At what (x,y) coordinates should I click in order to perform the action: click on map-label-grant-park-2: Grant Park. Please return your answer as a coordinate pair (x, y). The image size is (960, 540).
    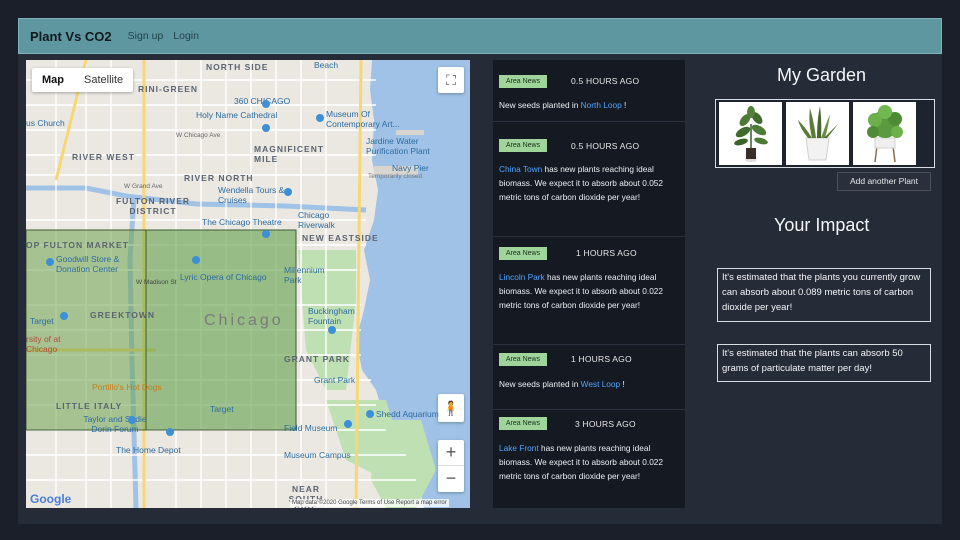
    Looking at the image, I should click on (335, 380).